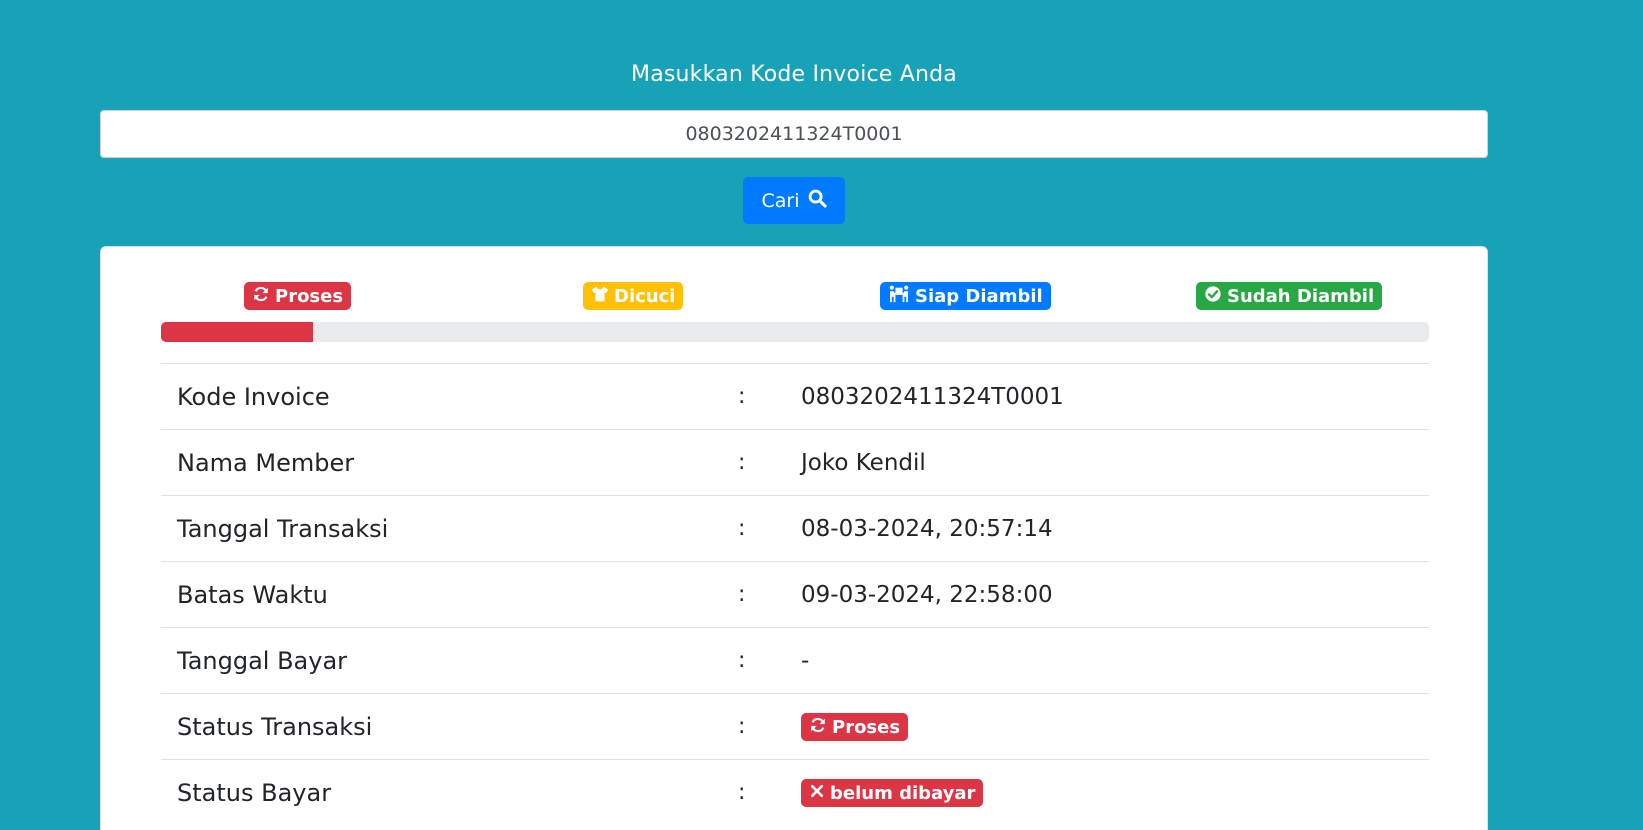 The image size is (1643, 830). I want to click on people-carry-icon, so click(899, 296).